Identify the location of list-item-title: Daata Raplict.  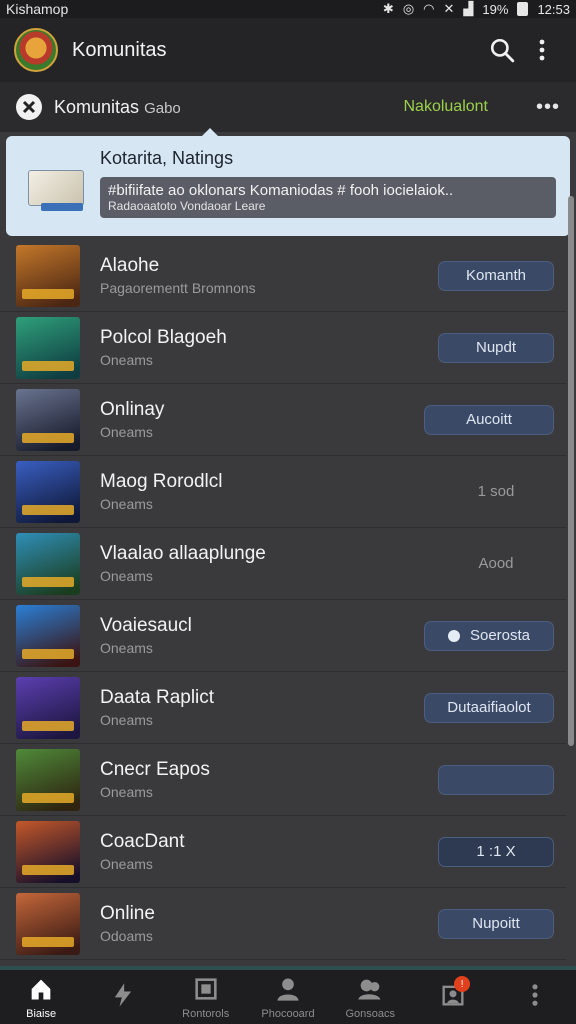
(157, 697).